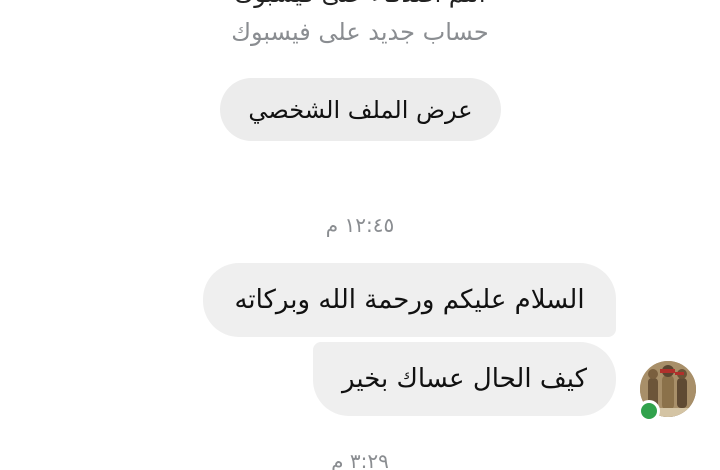 The image size is (720, 470). I want to click on message-bubble: السلام عليكم ورحمة الله وبركاته, so click(409, 300).